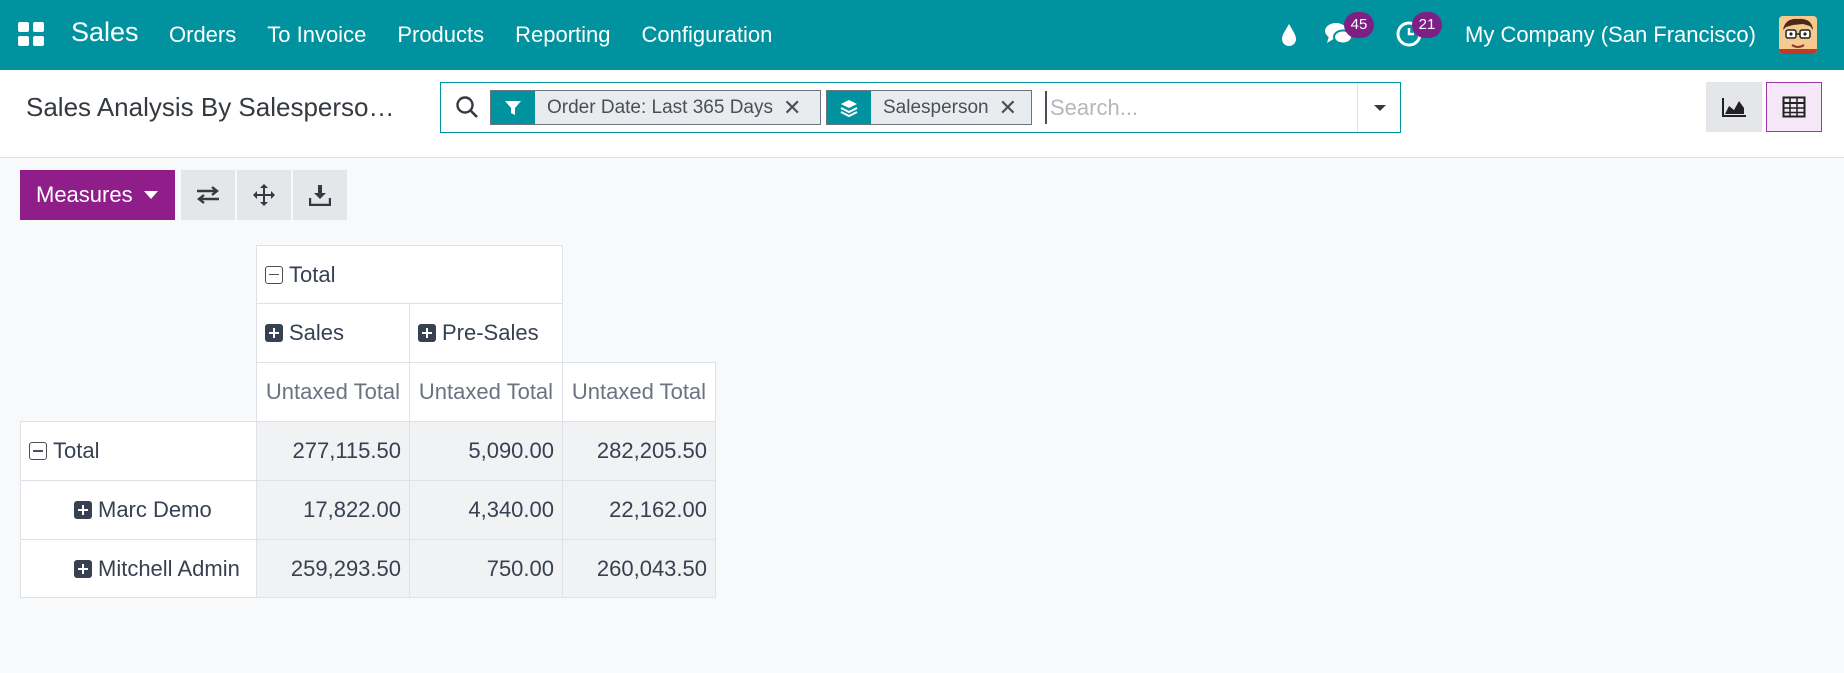  I want to click on pivot-cell: 22,162.00, so click(639, 510).